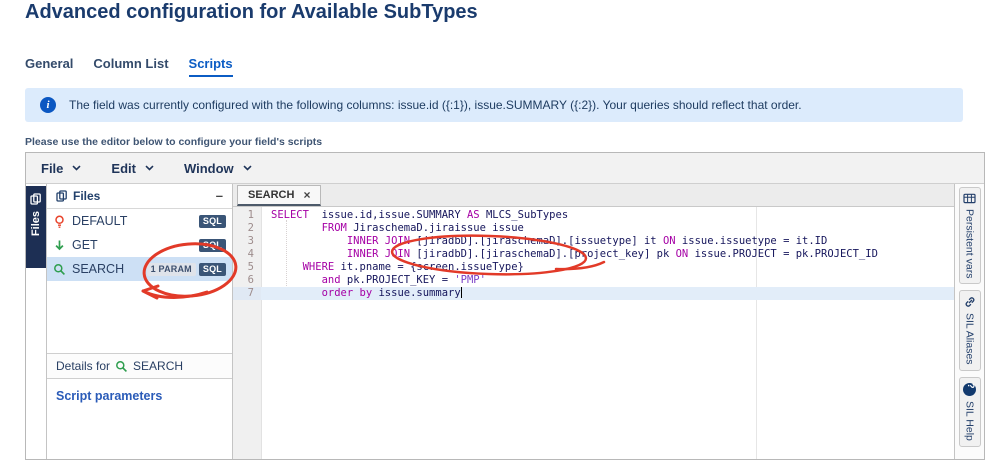 This screenshot has width=998, height=460. I want to click on close-tab-icon: ×, so click(306, 195).